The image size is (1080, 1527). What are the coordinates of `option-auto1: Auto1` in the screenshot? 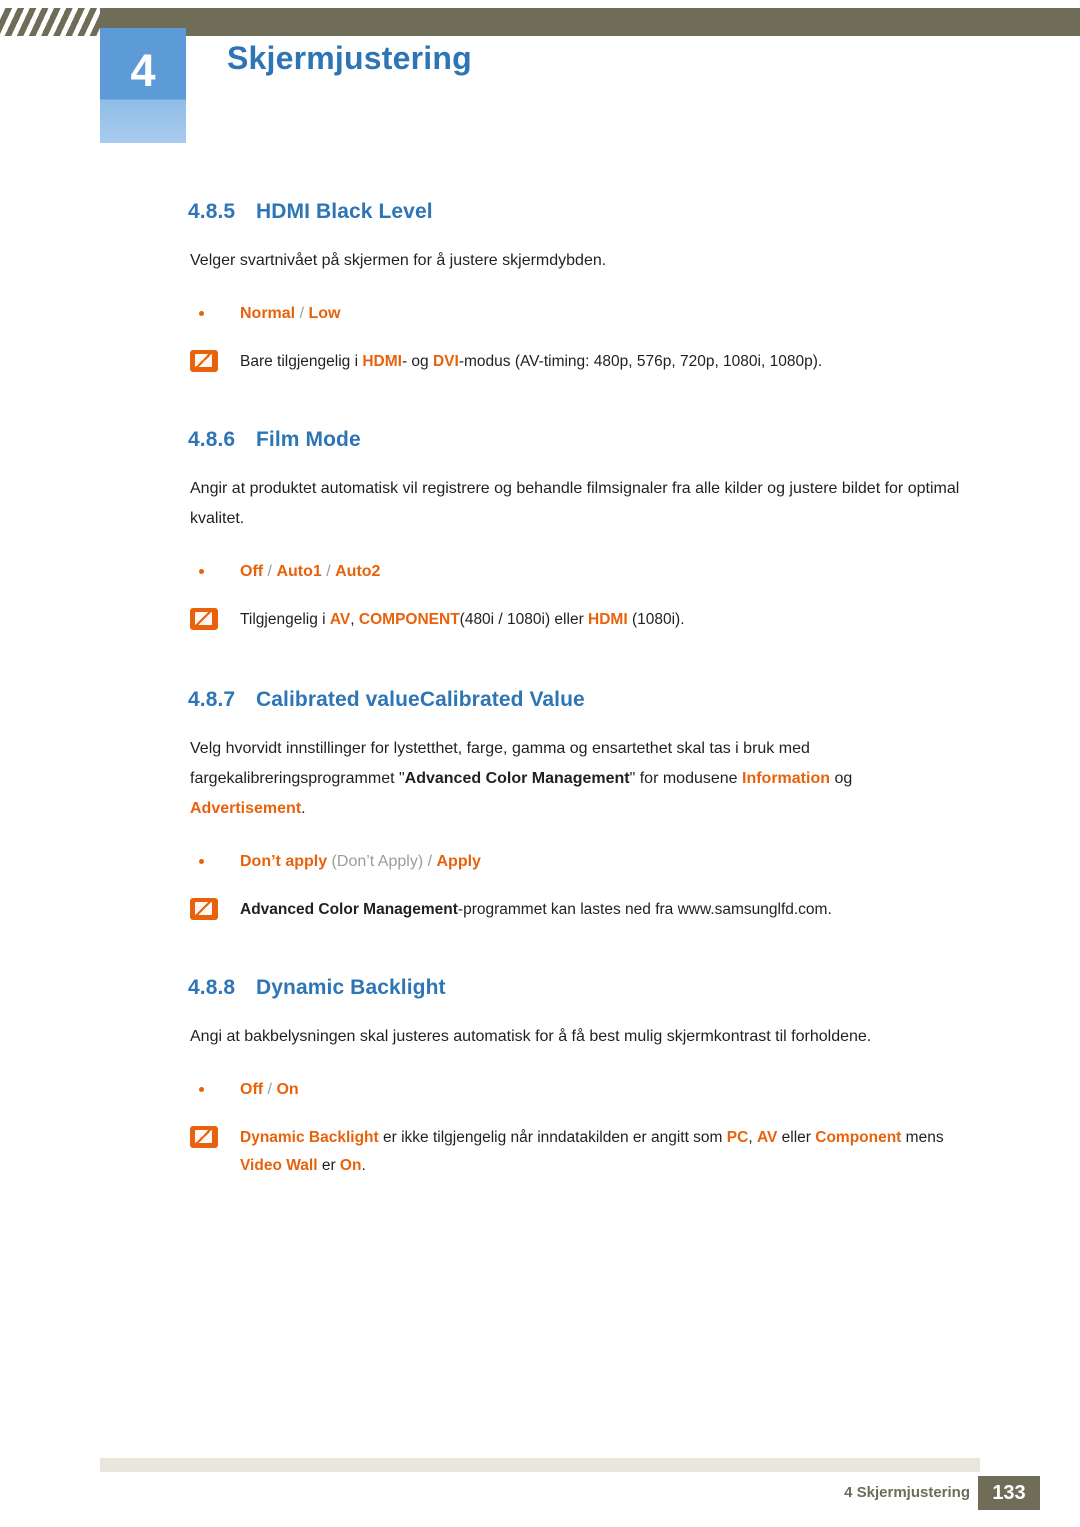 It's located at (299, 571).